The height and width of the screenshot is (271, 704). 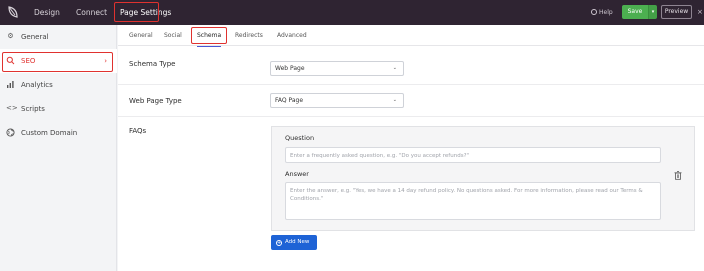 What do you see at coordinates (91, 12) in the screenshot?
I see `nav-connect: Connect` at bounding box center [91, 12].